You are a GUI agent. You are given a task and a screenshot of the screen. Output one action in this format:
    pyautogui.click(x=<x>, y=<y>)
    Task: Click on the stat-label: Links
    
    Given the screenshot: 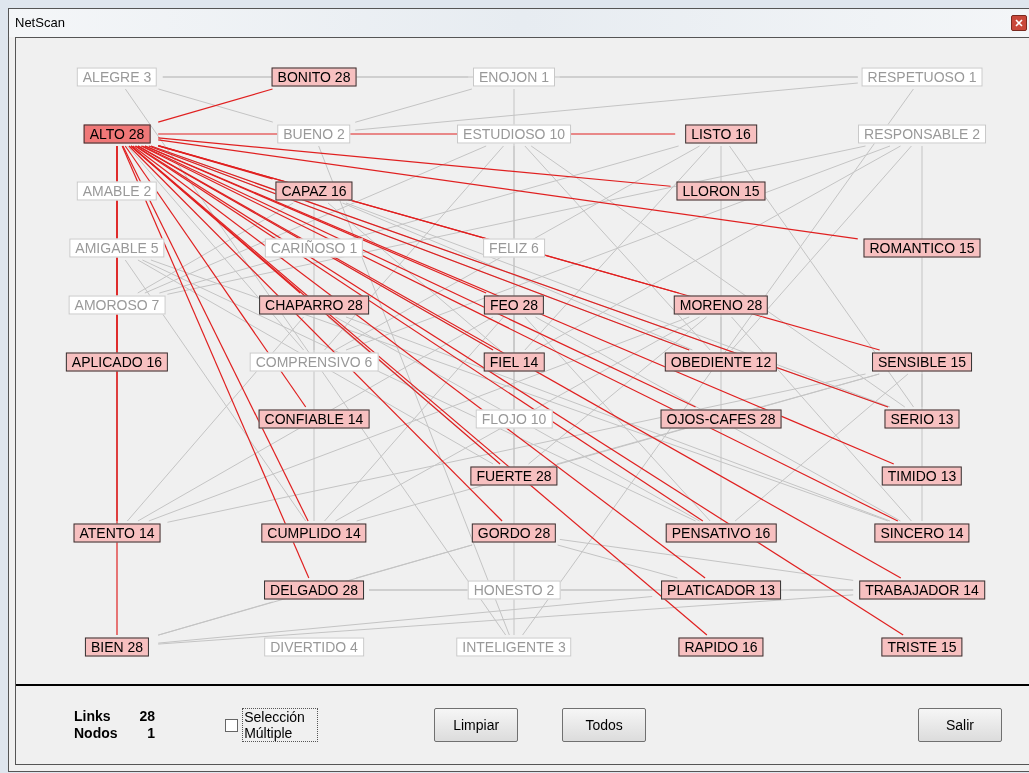 What is the action you would take?
    pyautogui.click(x=93, y=716)
    